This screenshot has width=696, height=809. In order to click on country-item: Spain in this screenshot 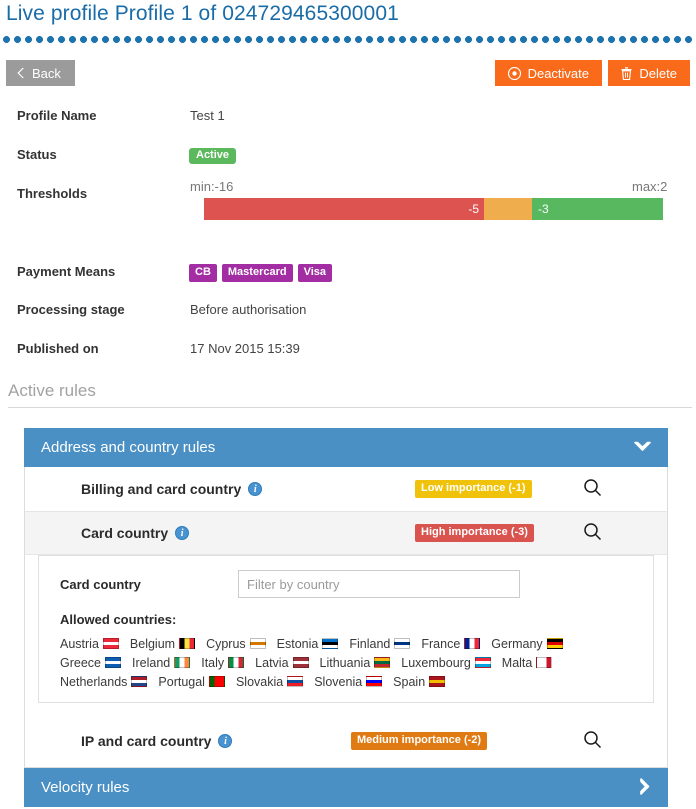, I will do `click(419, 682)`.